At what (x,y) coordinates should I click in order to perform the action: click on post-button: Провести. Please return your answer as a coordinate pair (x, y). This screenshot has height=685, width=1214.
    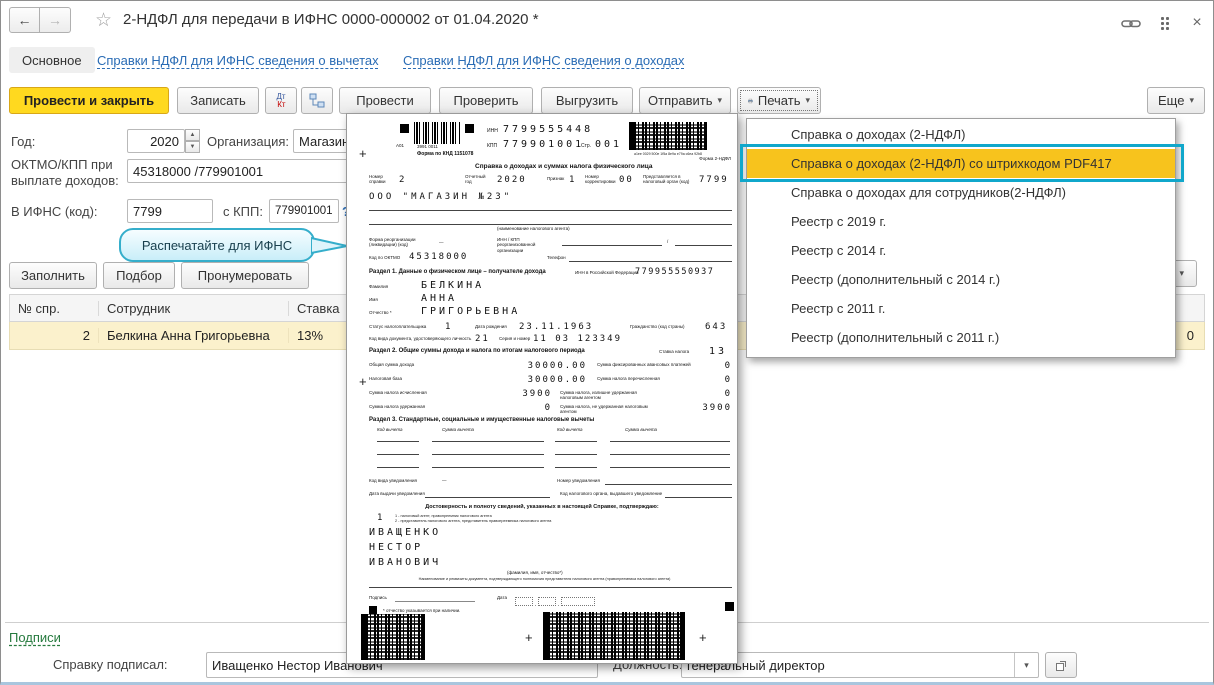
    Looking at the image, I should click on (385, 100).